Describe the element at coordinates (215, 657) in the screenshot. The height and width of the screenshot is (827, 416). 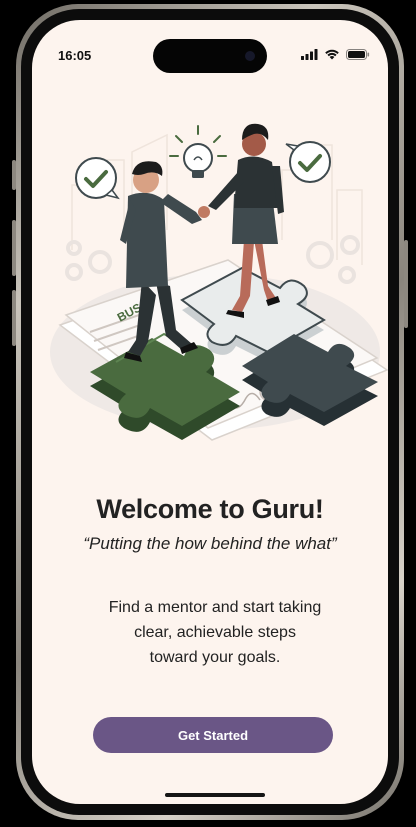
I see `description-line: toward your goals.` at that location.